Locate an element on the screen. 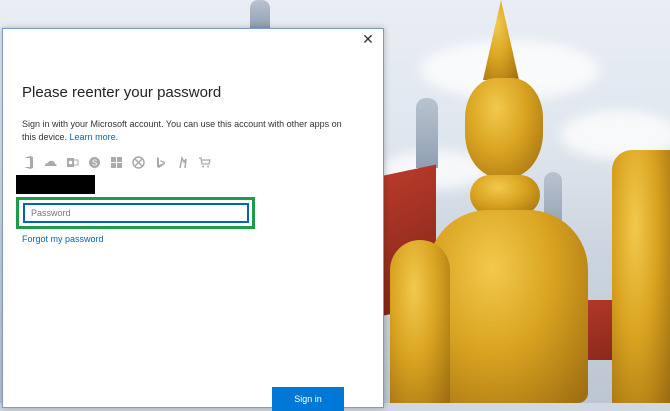  close-icon: ✕ is located at coordinates (368, 38).